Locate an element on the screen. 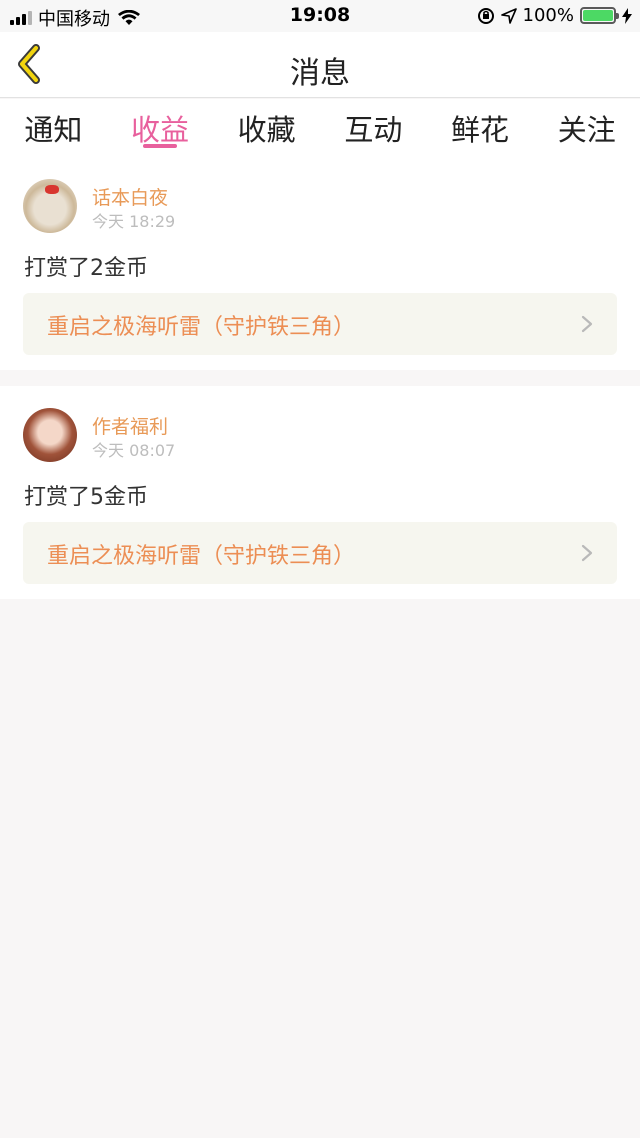 Image resolution: width=640 pixels, height=1138 pixels. location-icon is located at coordinates (508, 15).